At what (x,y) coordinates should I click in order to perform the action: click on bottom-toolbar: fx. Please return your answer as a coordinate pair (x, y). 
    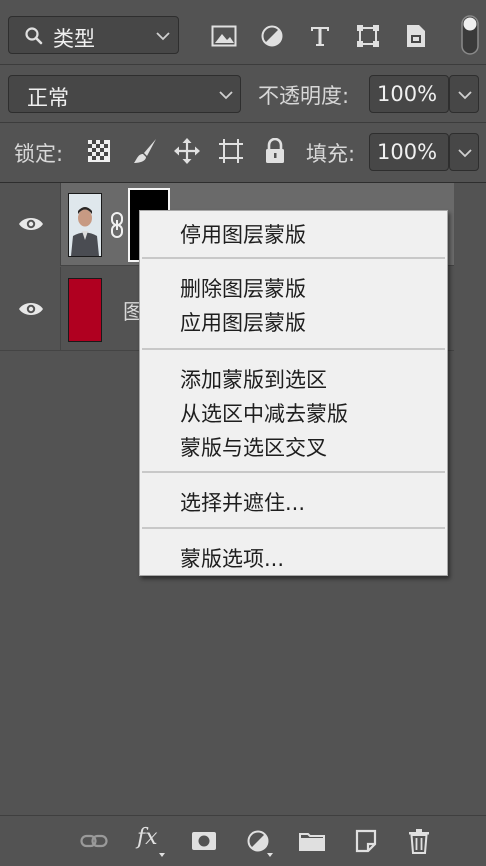
    Looking at the image, I should click on (243, 840).